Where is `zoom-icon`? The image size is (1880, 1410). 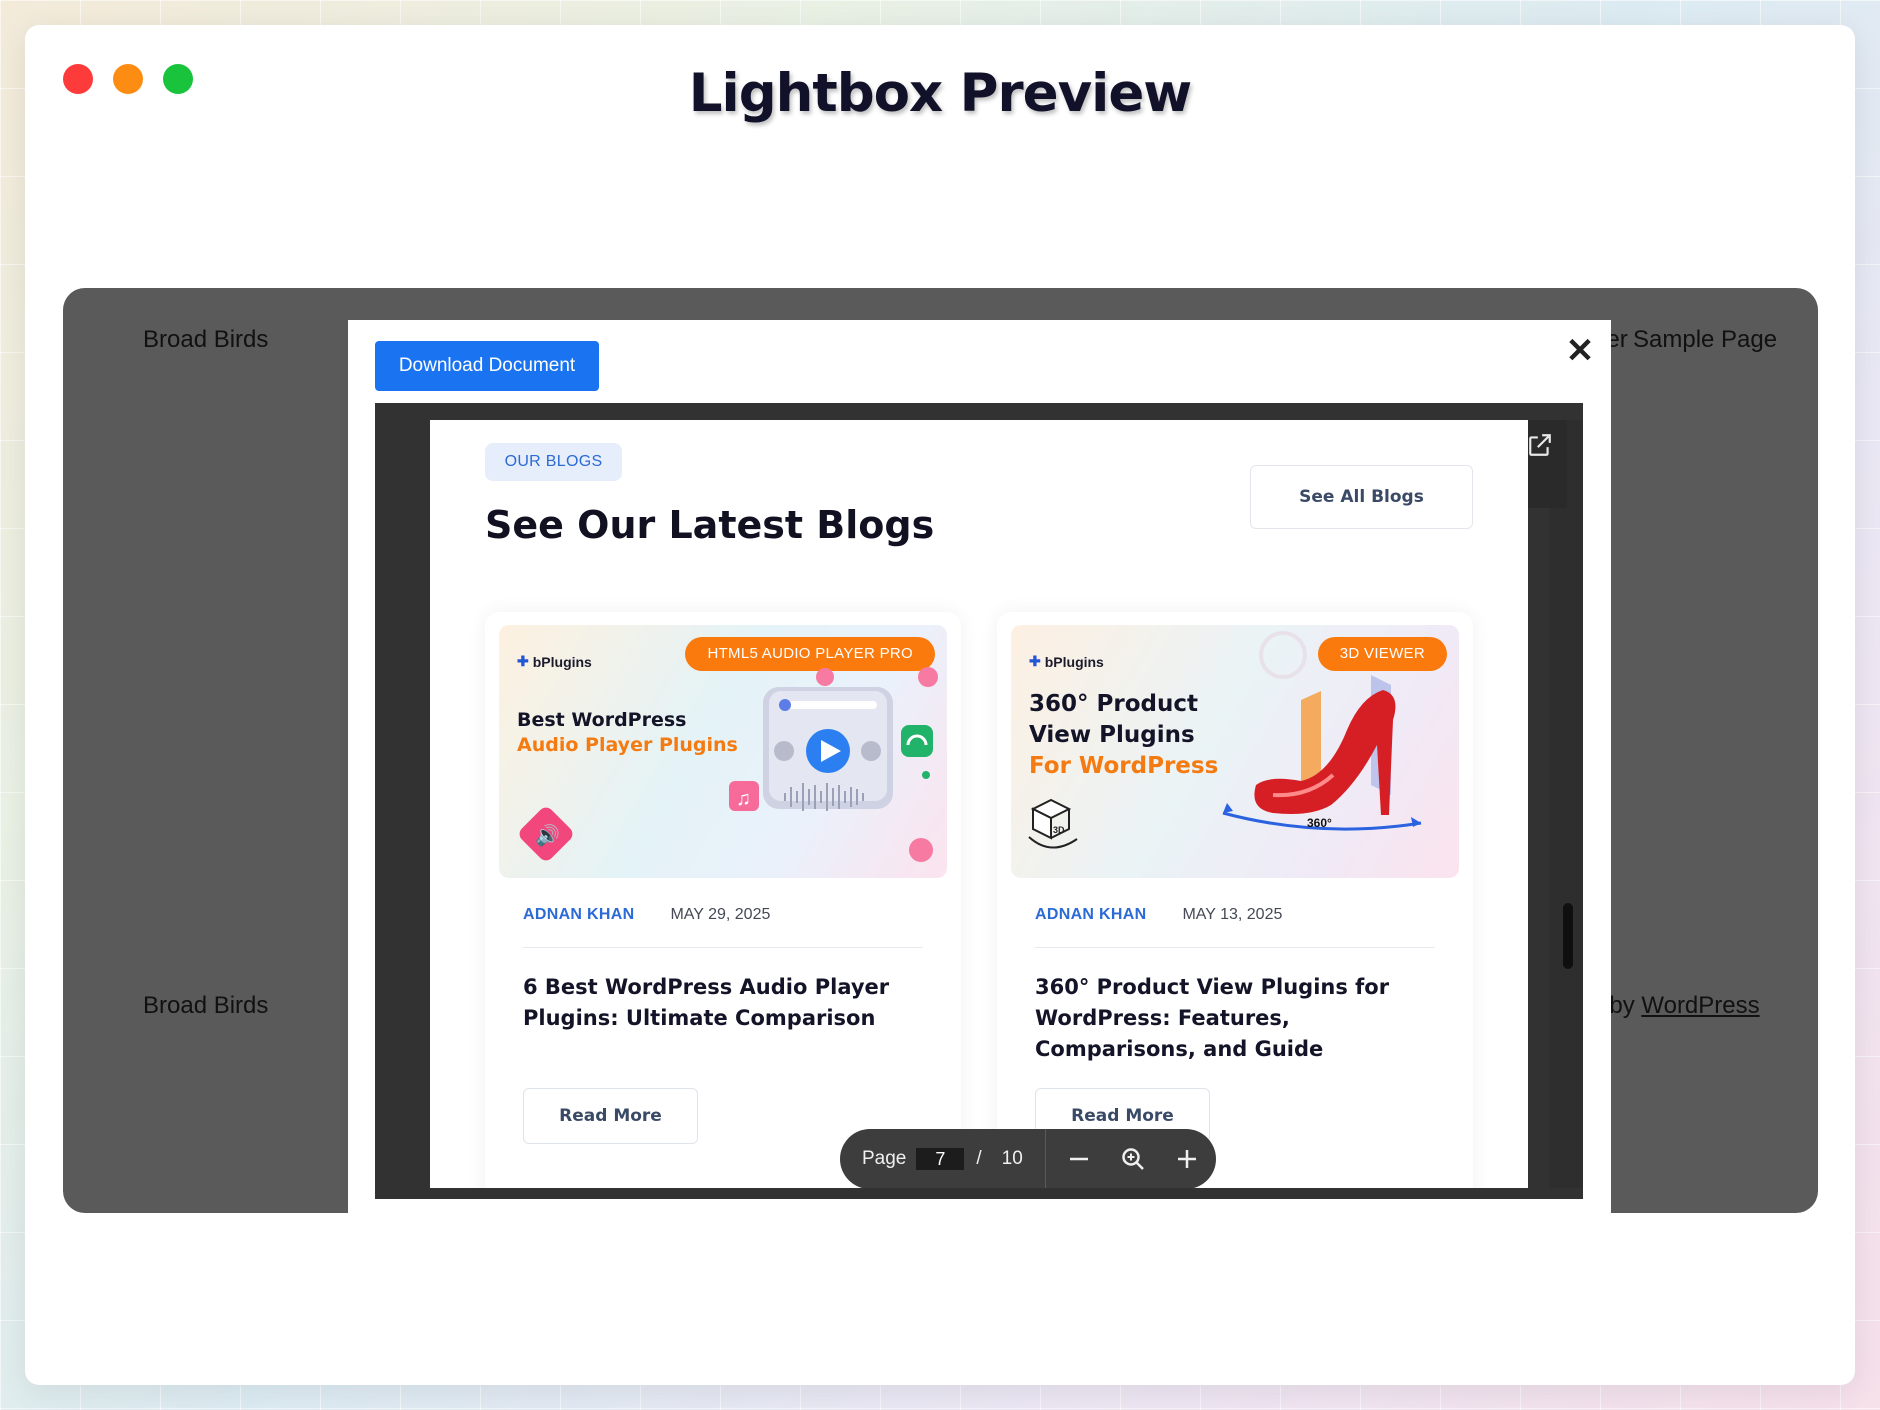
zoom-icon is located at coordinates (1133, 1159).